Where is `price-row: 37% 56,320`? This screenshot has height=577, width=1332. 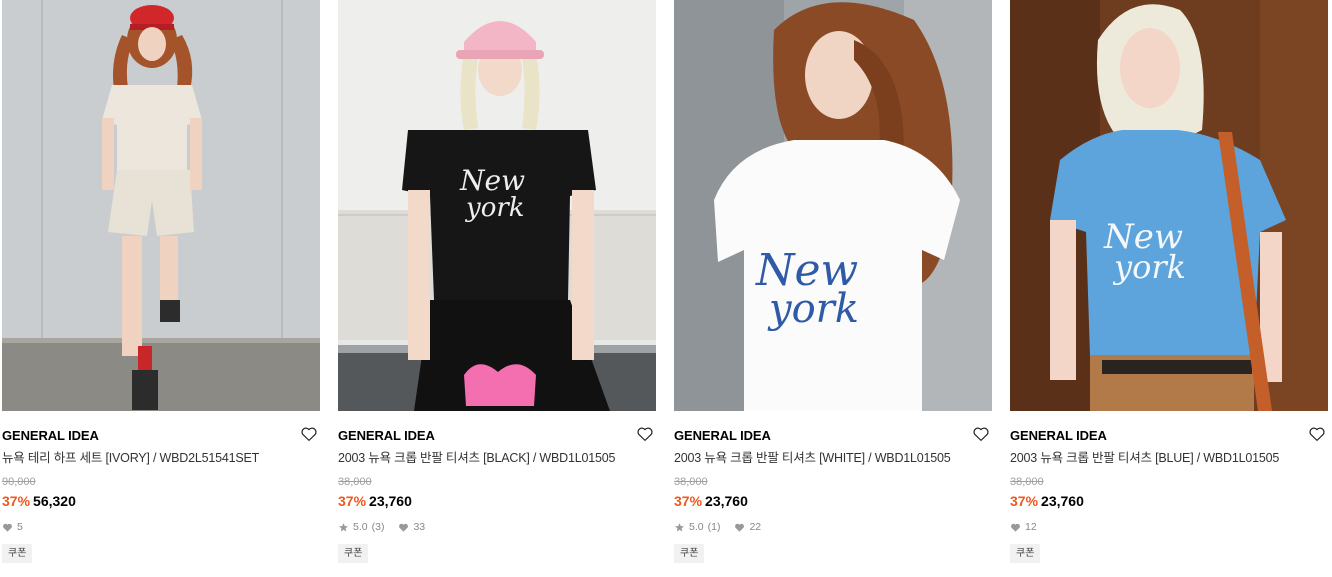
price-row: 37% 56,320 is located at coordinates (161, 501).